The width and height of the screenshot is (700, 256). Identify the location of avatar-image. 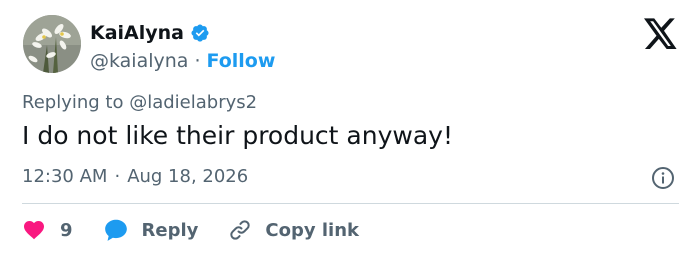
(52, 44).